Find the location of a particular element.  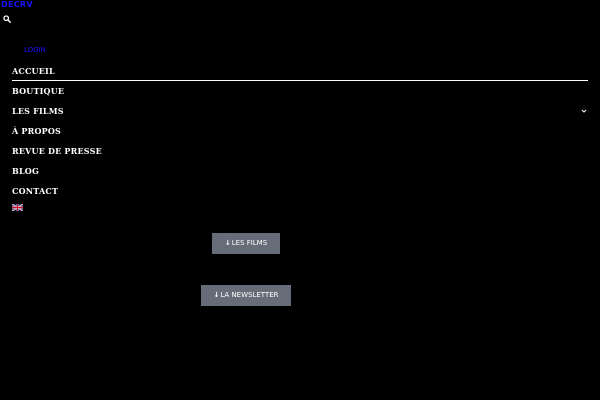

chevron-down-icon is located at coordinates (584, 111).